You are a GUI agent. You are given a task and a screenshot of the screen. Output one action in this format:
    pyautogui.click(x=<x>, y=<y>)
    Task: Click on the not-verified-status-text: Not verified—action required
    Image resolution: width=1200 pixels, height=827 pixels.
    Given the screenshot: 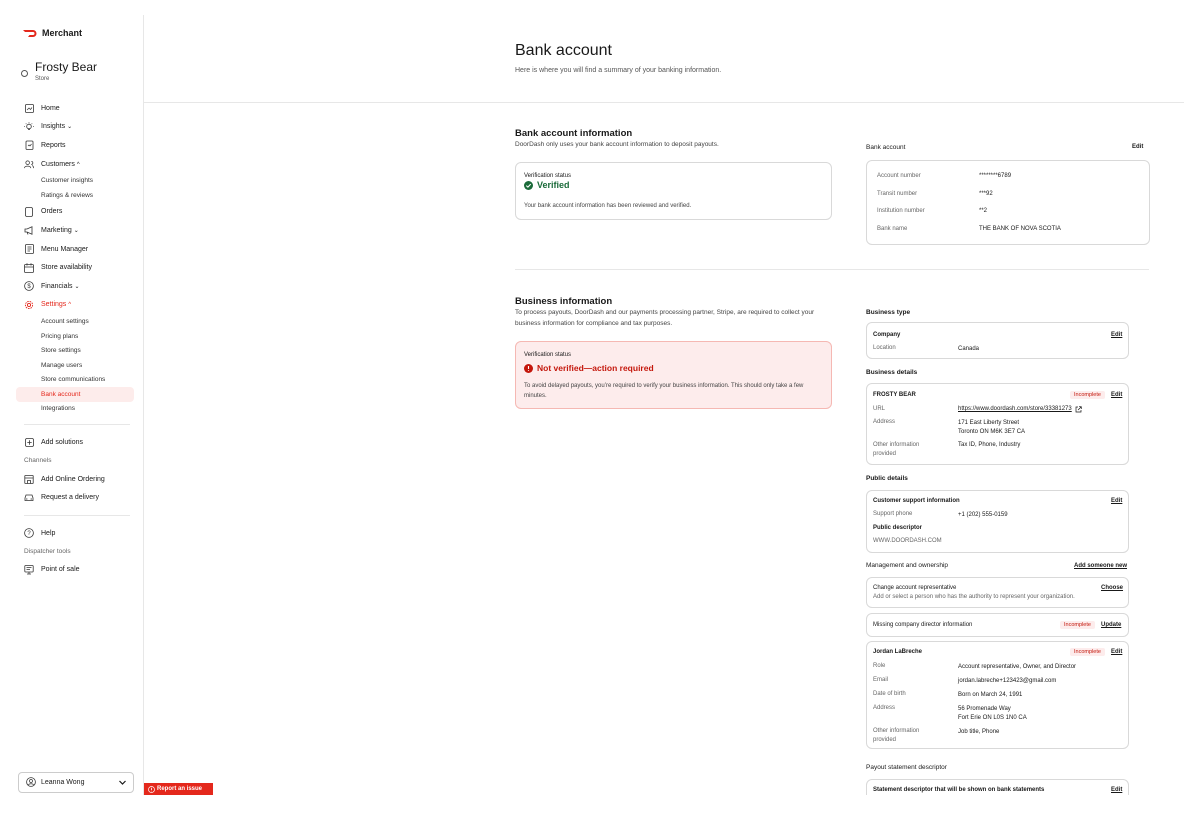 What is the action you would take?
    pyautogui.click(x=595, y=368)
    